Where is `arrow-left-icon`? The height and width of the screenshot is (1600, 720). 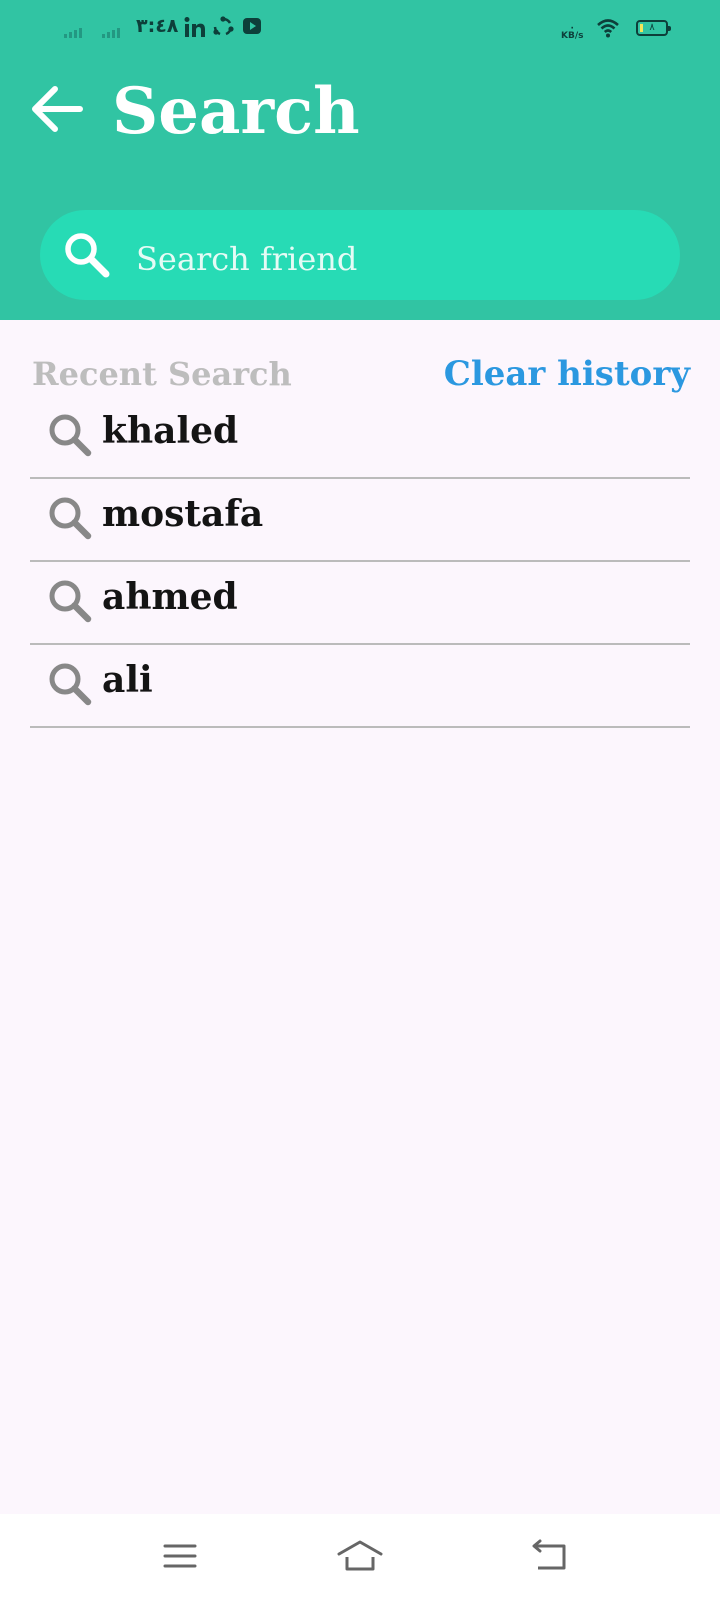 arrow-left-icon is located at coordinates (57, 109).